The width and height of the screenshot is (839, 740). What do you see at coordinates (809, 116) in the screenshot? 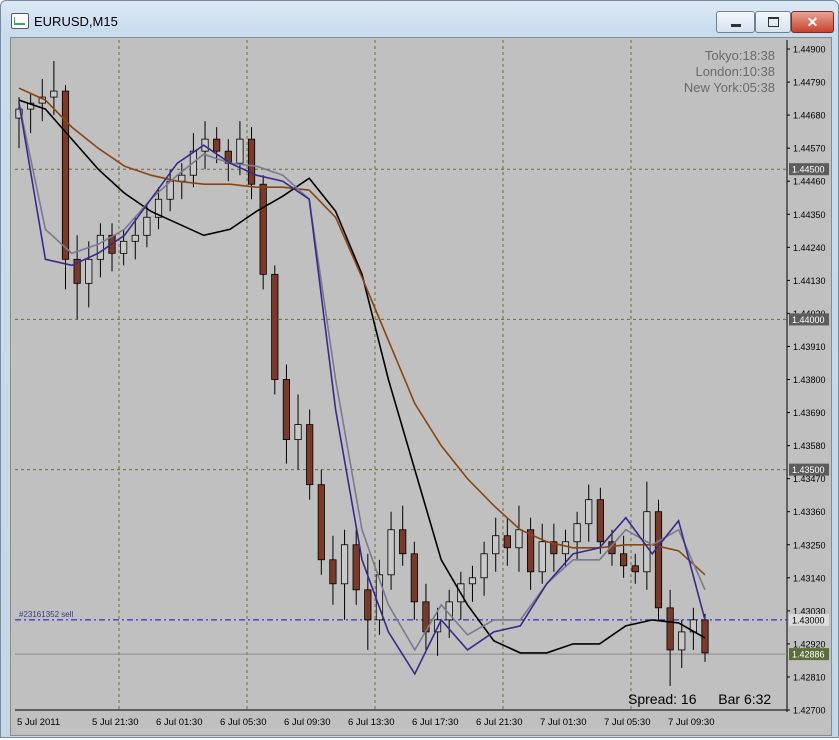
I see `y-tick-label: 1.44680` at bounding box center [809, 116].